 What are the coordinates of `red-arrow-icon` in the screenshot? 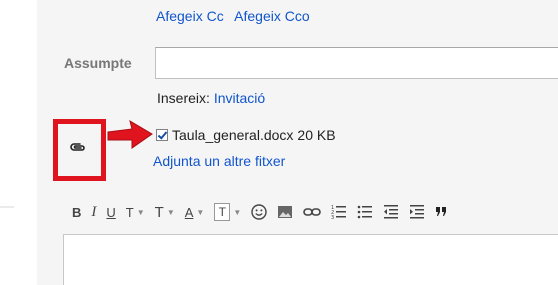 It's located at (130, 134).